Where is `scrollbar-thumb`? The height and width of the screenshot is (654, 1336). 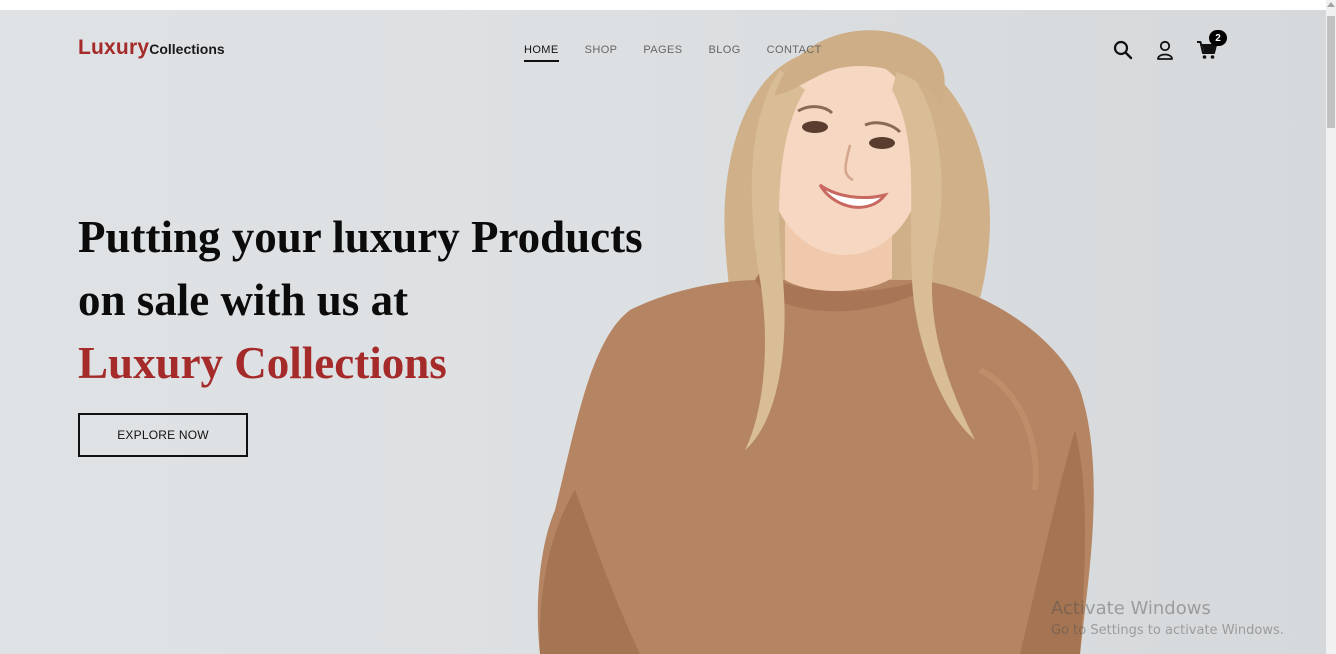
scrollbar-thumb is located at coordinates (1331, 72).